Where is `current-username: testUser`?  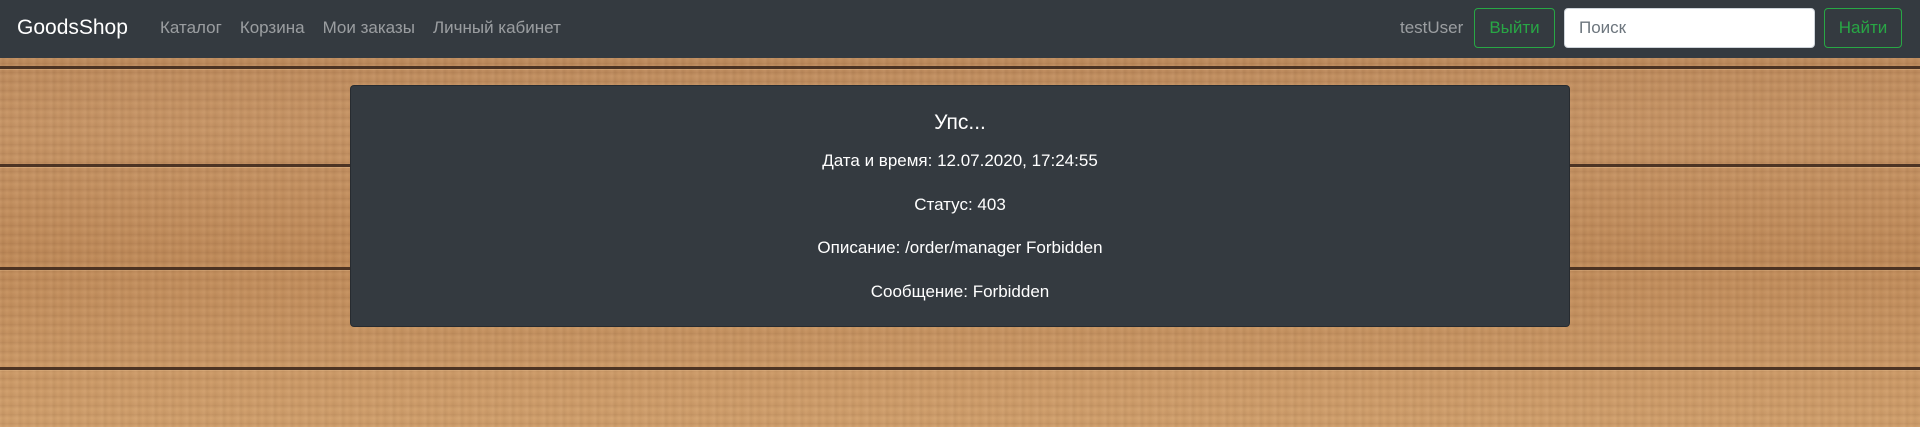 current-username: testUser is located at coordinates (1432, 27).